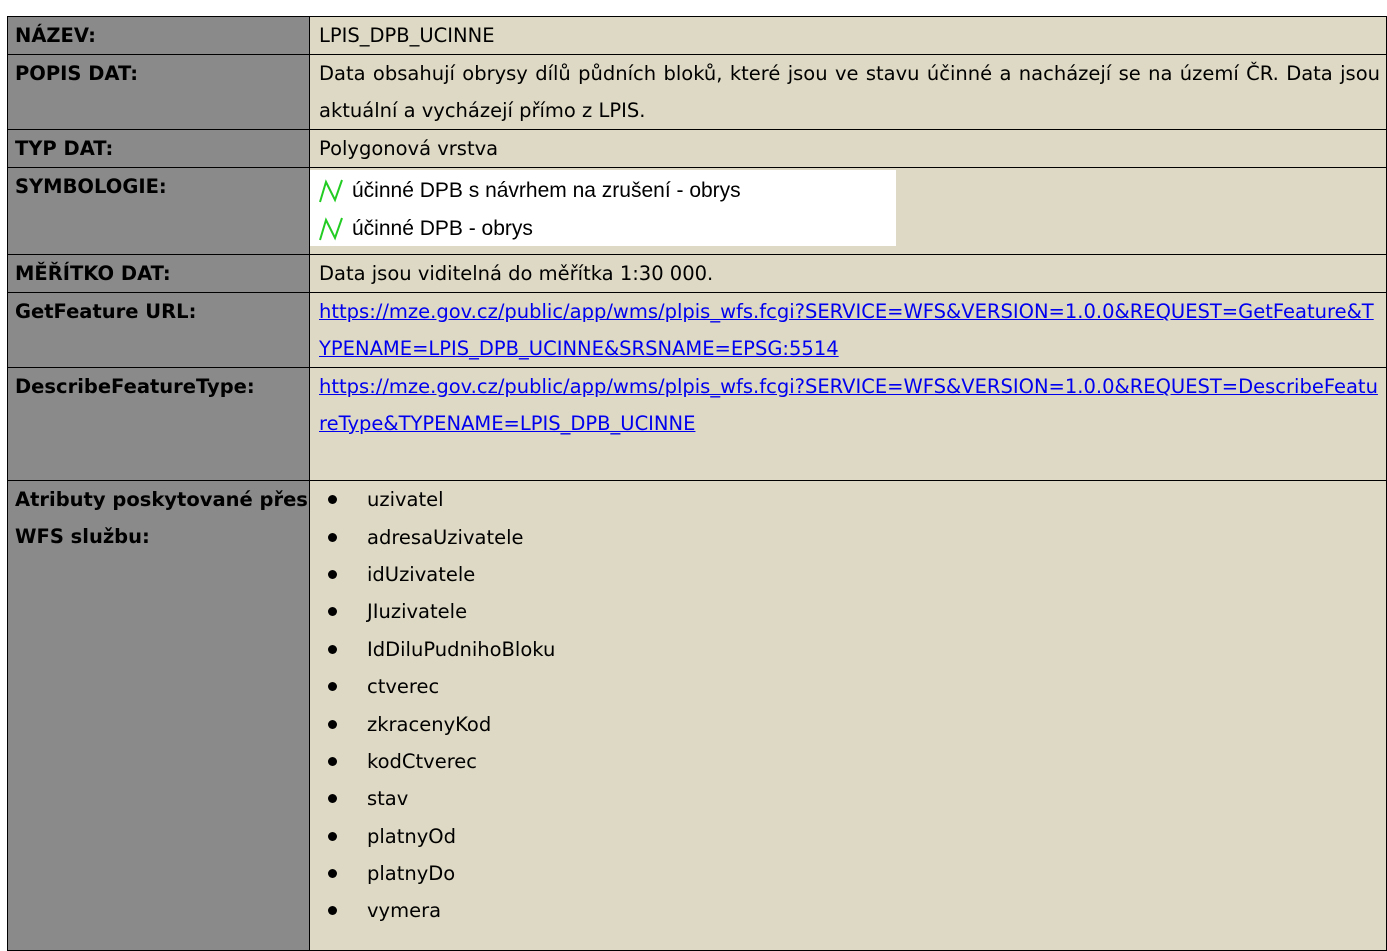  I want to click on attribute-name: vymera, so click(404, 911).